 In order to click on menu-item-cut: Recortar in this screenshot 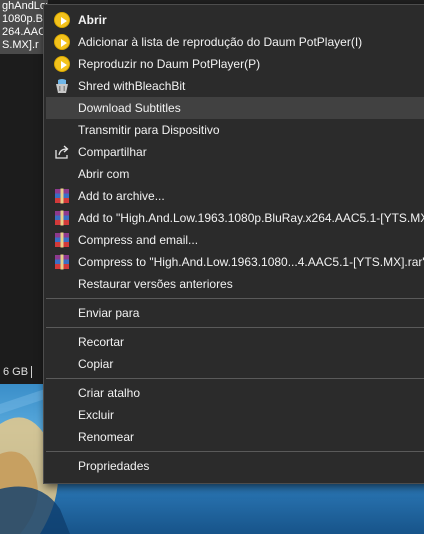, I will do `click(235, 342)`.